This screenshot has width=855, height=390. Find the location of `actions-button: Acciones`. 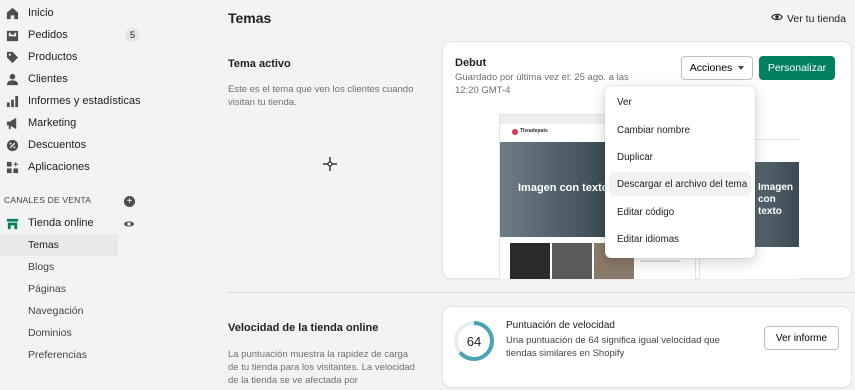

actions-button: Acciones is located at coordinates (717, 68).